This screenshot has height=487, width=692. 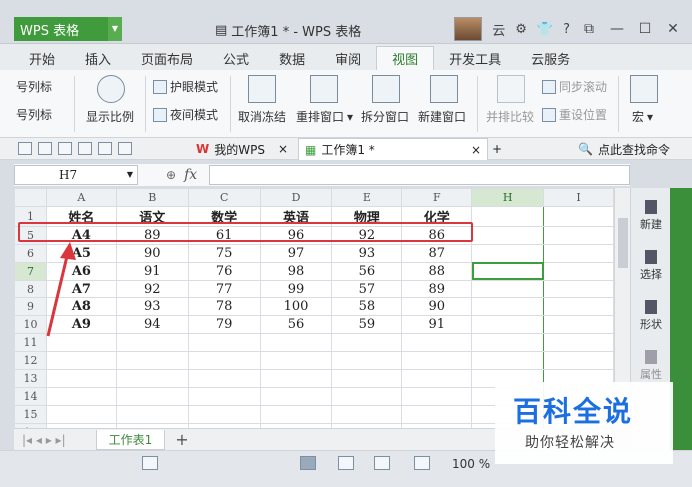 I want to click on tab-0: 开始, so click(x=42, y=58).